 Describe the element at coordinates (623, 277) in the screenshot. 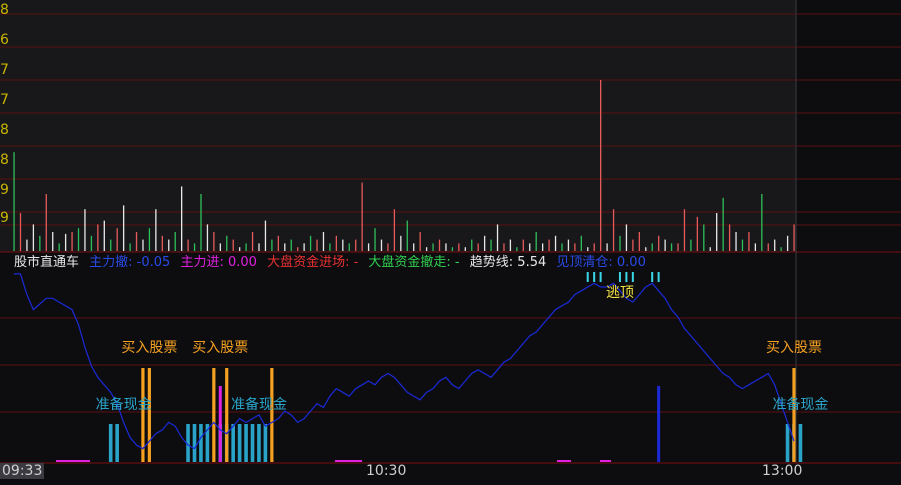

I see `escape-marks` at that location.